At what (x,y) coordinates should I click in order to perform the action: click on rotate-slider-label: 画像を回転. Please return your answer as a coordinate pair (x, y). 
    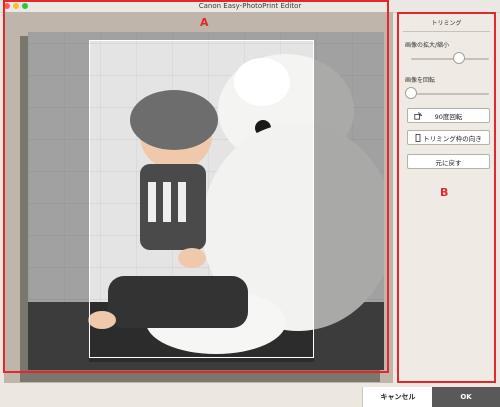
    Looking at the image, I should click on (420, 80).